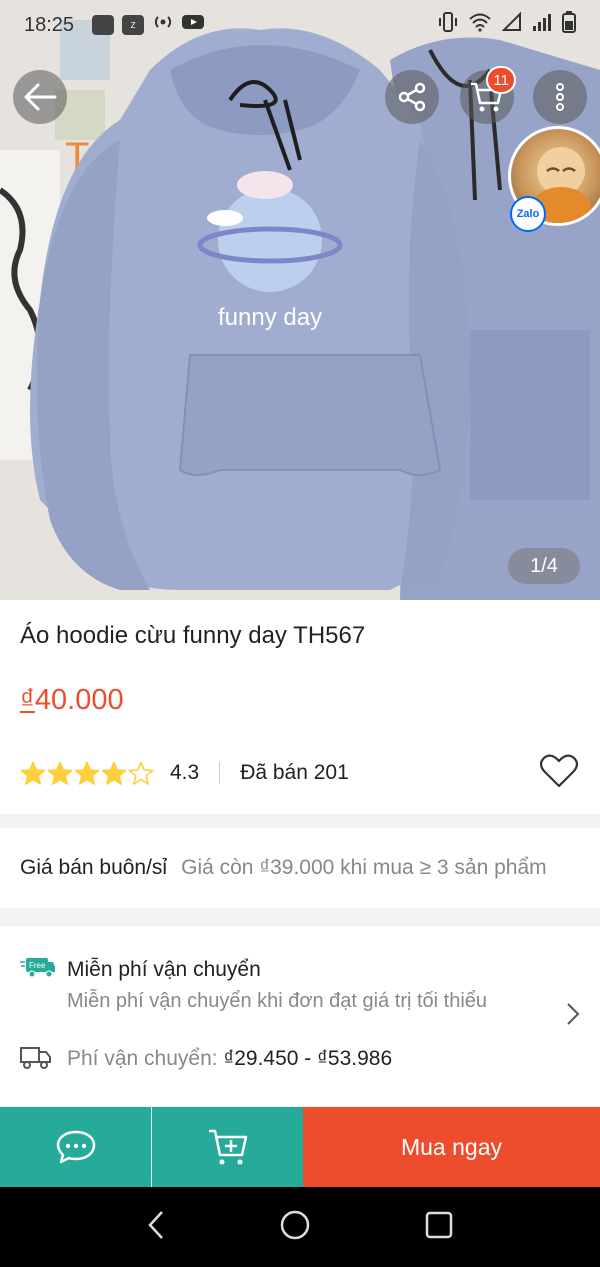 The width and height of the screenshot is (600, 1267). I want to click on heart-icon, so click(559, 771).